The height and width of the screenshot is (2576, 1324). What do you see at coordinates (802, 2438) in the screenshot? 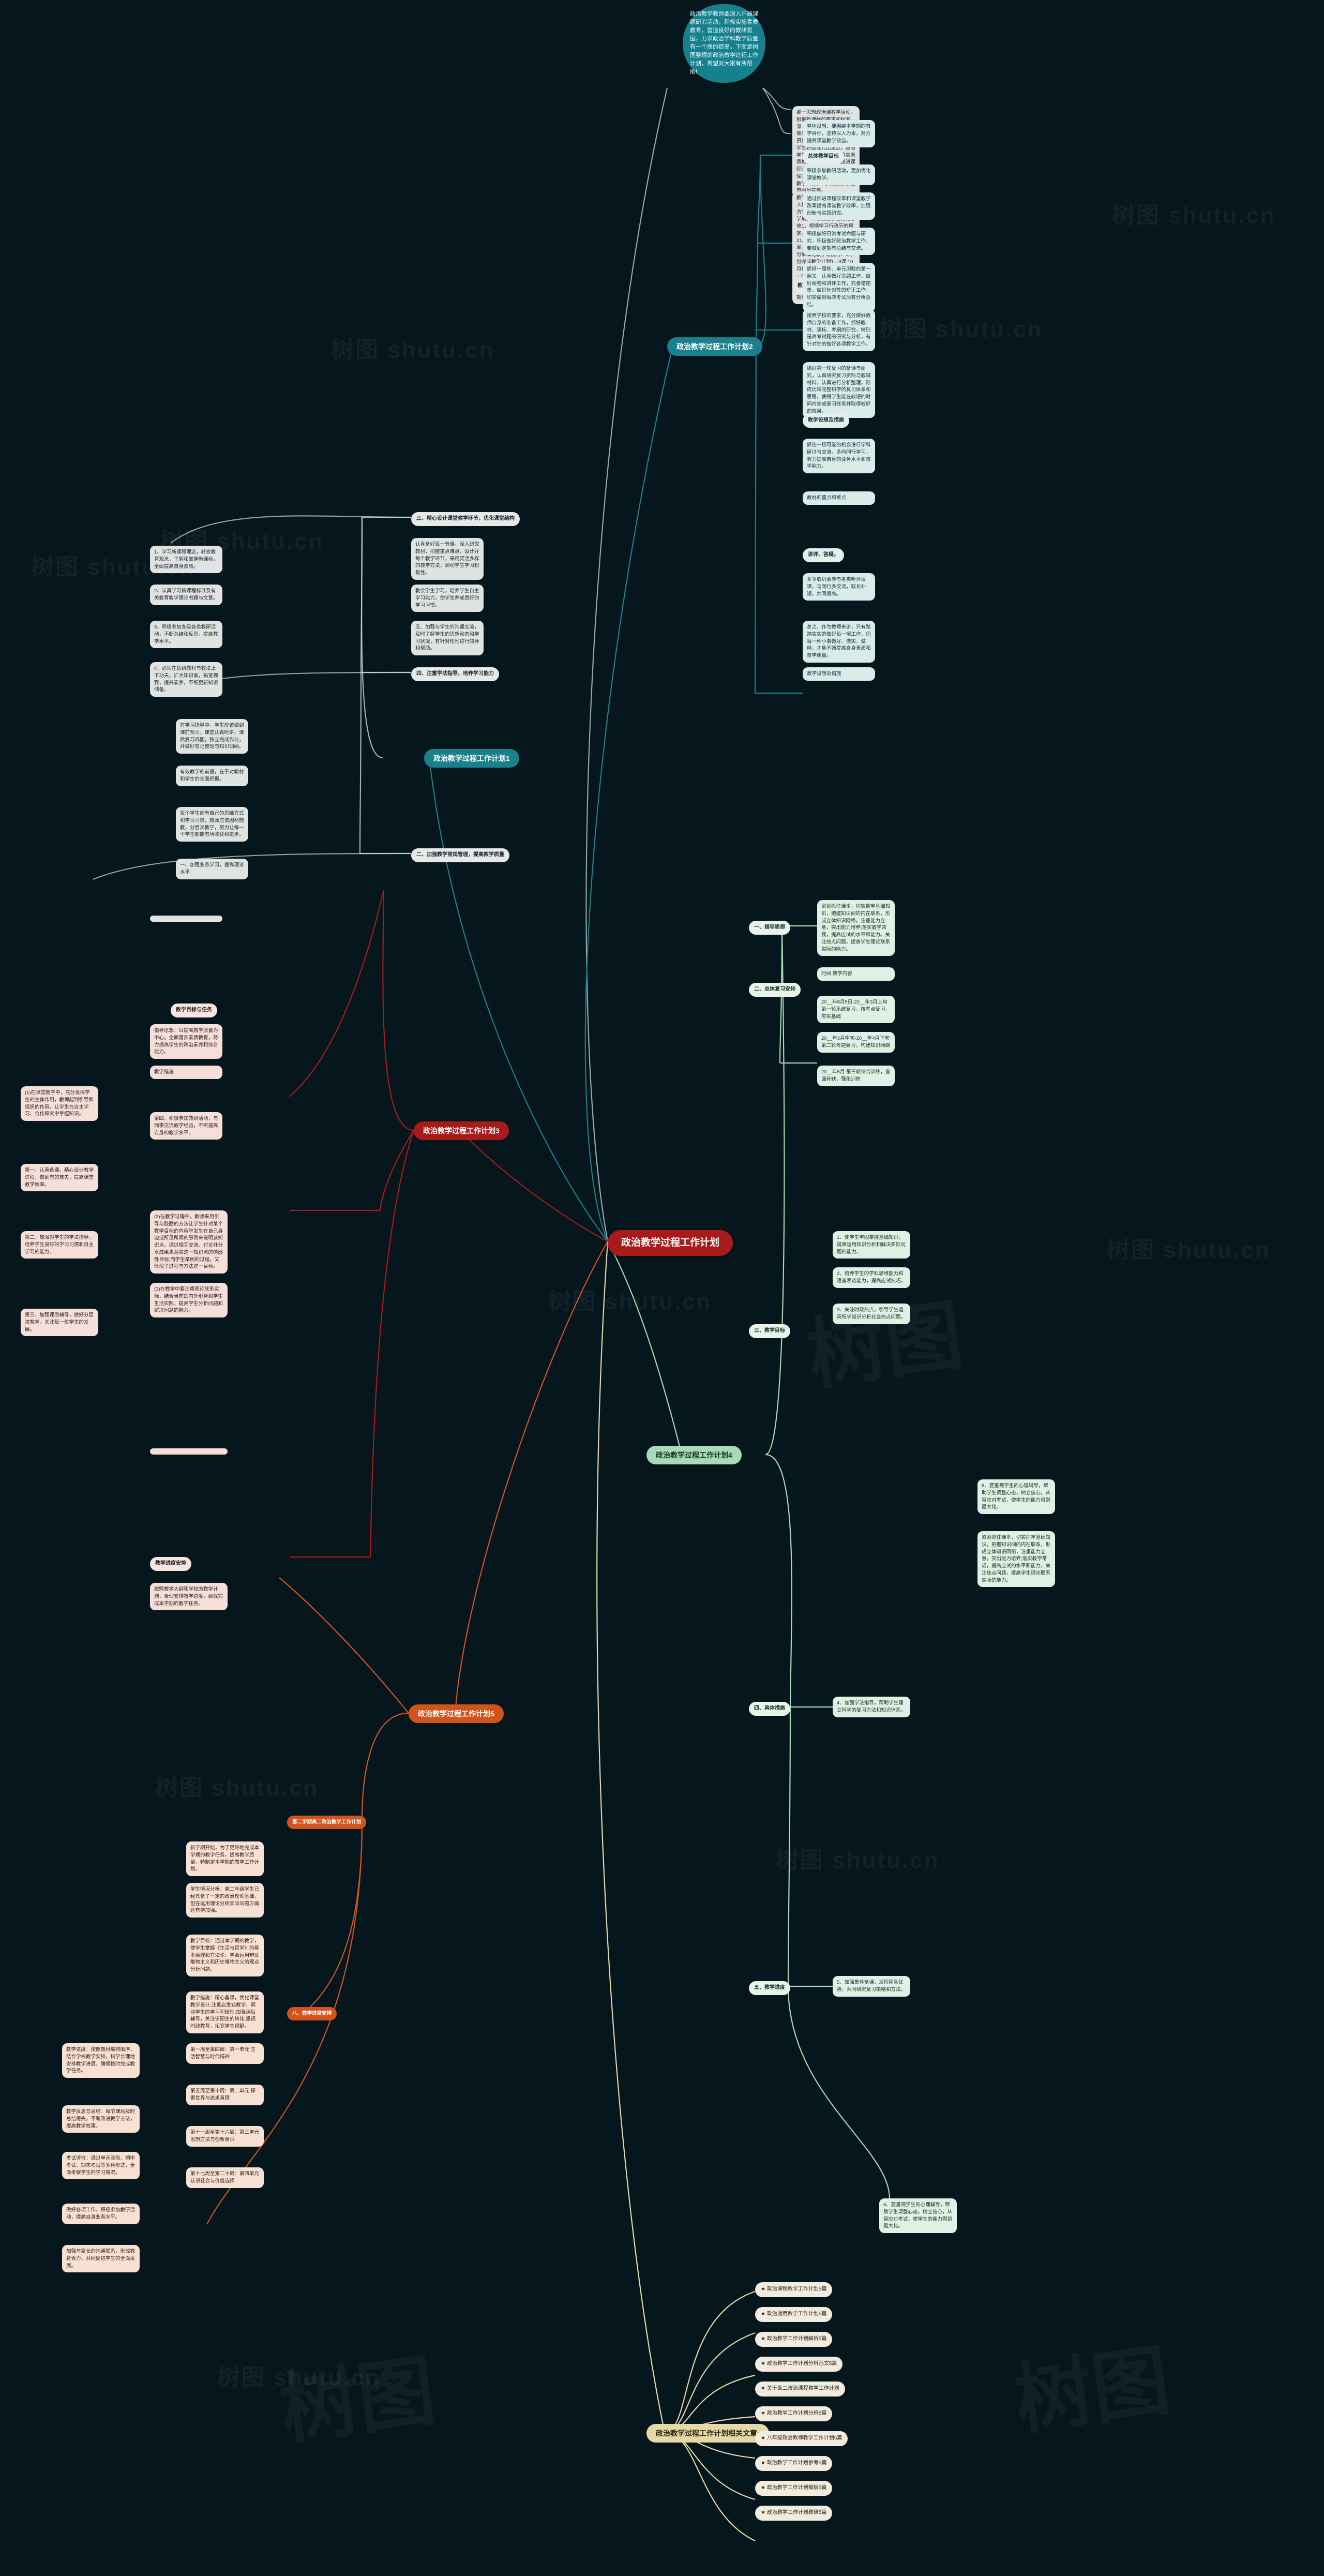
I see `related-article-item: ★ 八年级政治教师教学工作计划5篇` at bounding box center [802, 2438].